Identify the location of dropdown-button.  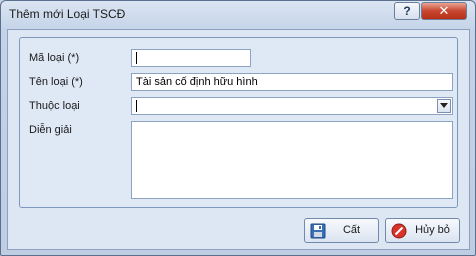
(444, 106).